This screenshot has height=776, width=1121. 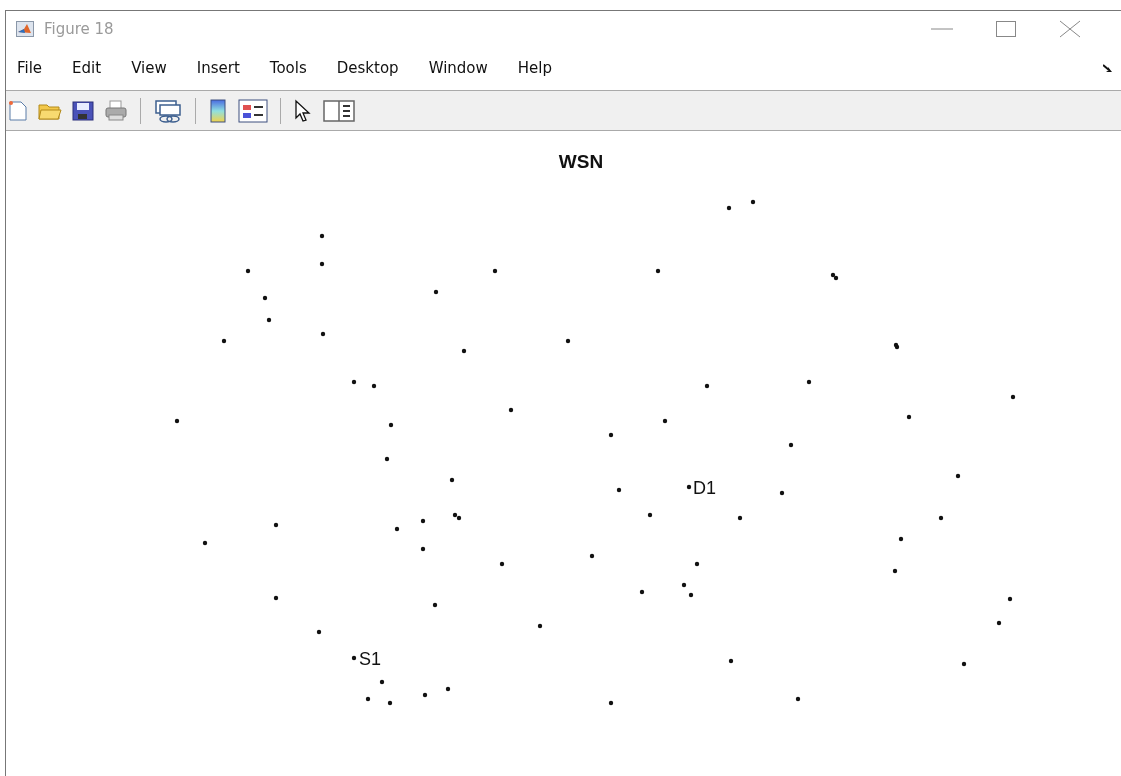 I want to click on new-file-icon, so click(x=18, y=110).